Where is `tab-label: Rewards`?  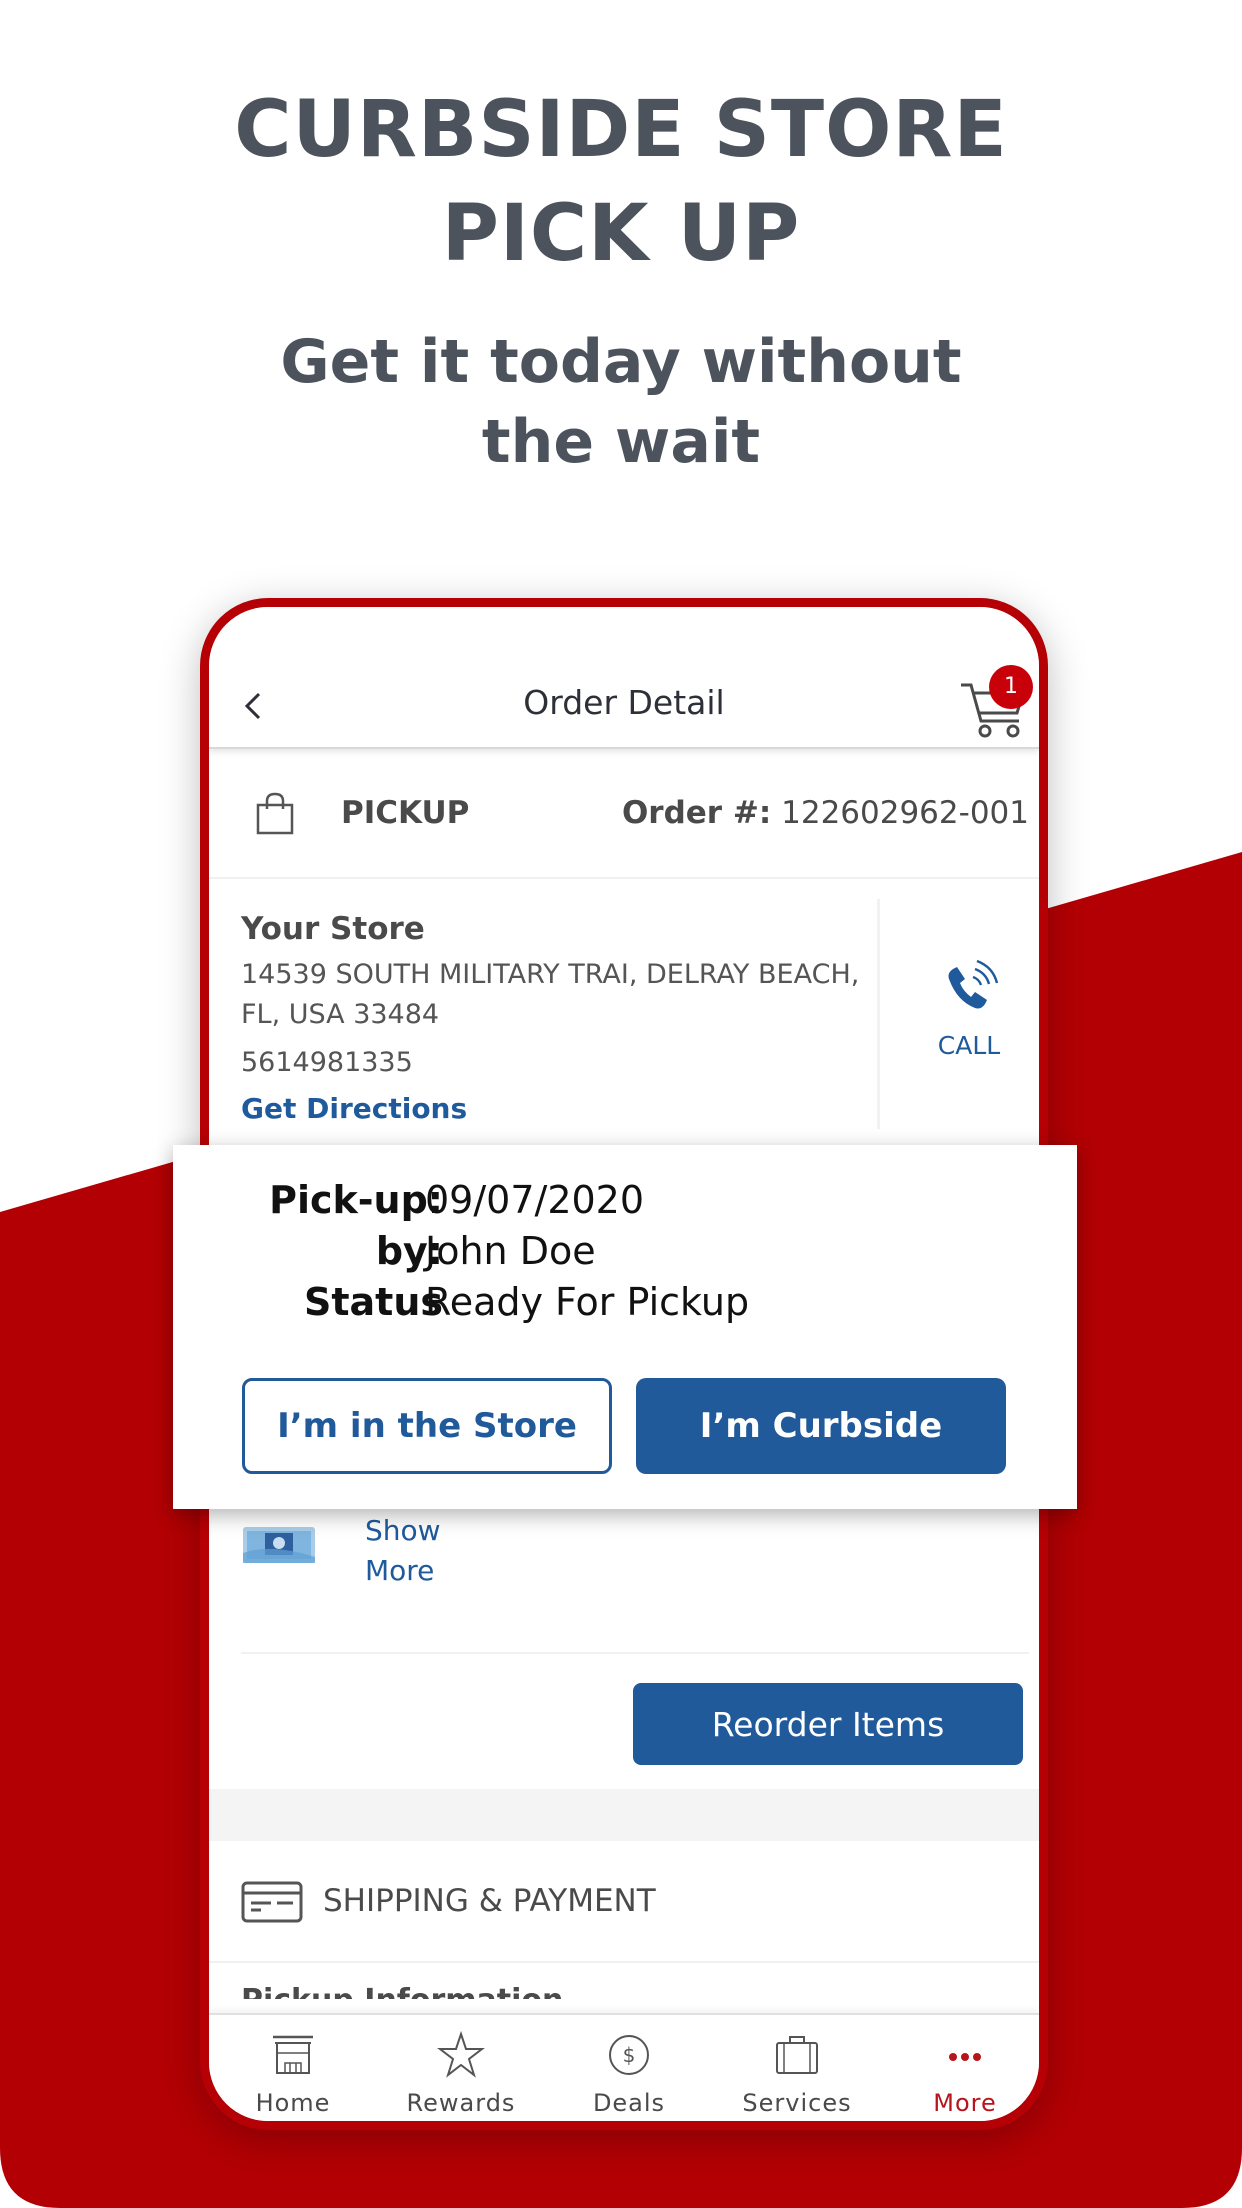 tab-label: Rewards is located at coordinates (461, 2103).